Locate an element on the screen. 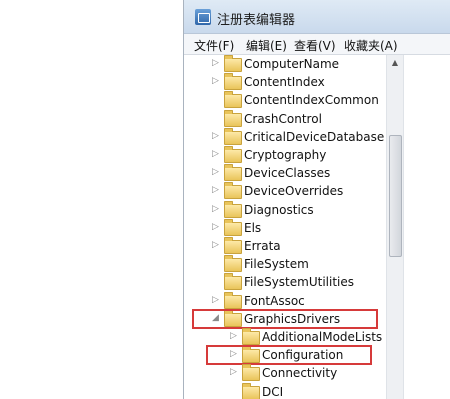 The height and width of the screenshot is (399, 450). tree-item: ▷ Errata is located at coordinates (285, 246).